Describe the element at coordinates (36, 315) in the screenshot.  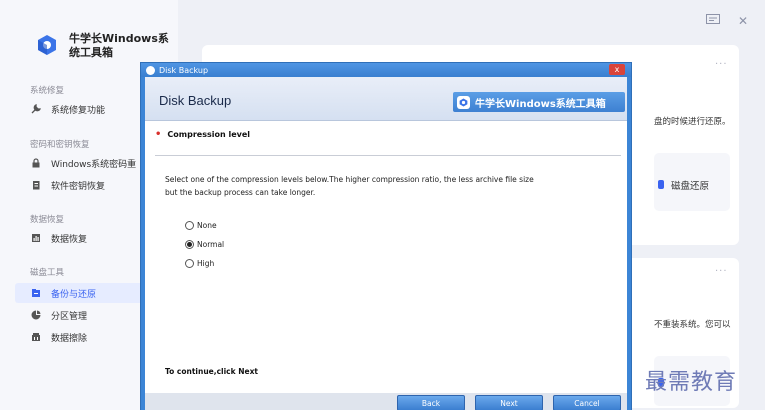
I see `pie-icon` at that location.